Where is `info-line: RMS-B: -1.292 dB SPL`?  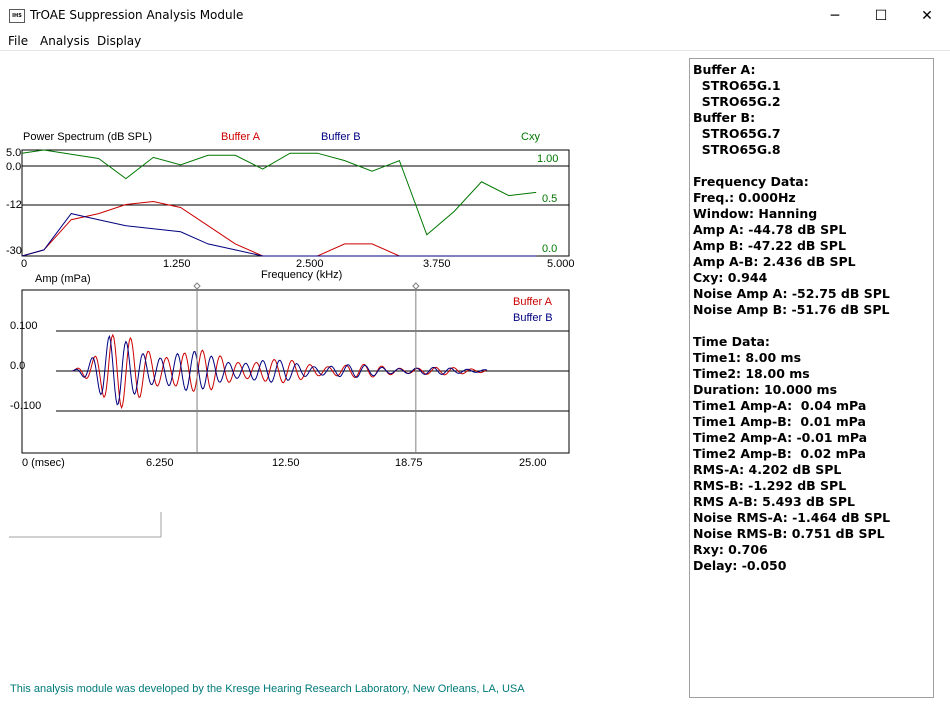
info-line: RMS-B: -1.292 dB SPL is located at coordinates (770, 485).